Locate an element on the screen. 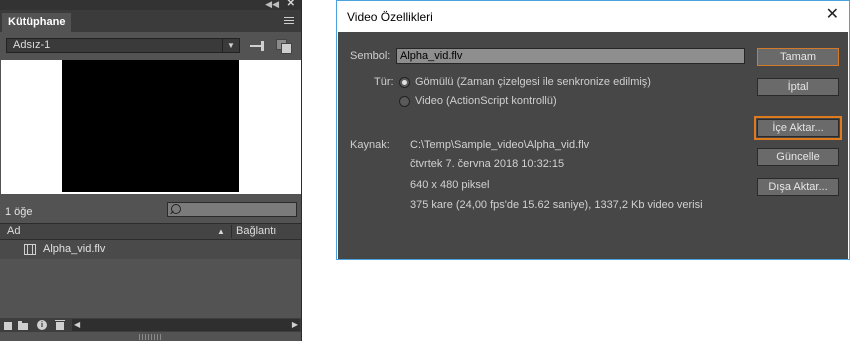  search-input is located at coordinates (232, 209).